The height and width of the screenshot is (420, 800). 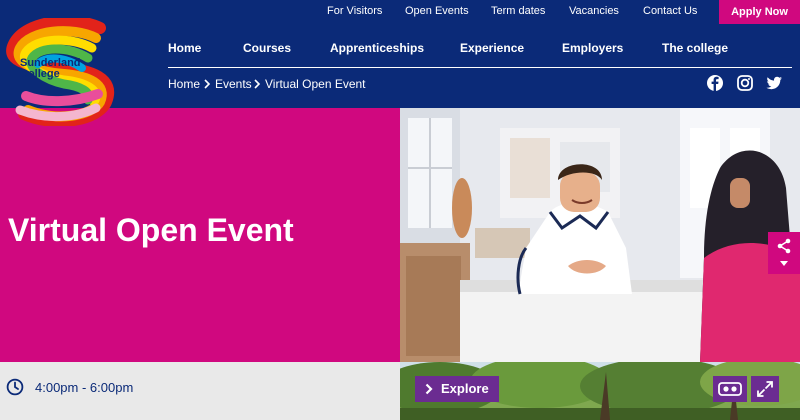 I want to click on nav-item-experience: Experience, so click(x=492, y=48).